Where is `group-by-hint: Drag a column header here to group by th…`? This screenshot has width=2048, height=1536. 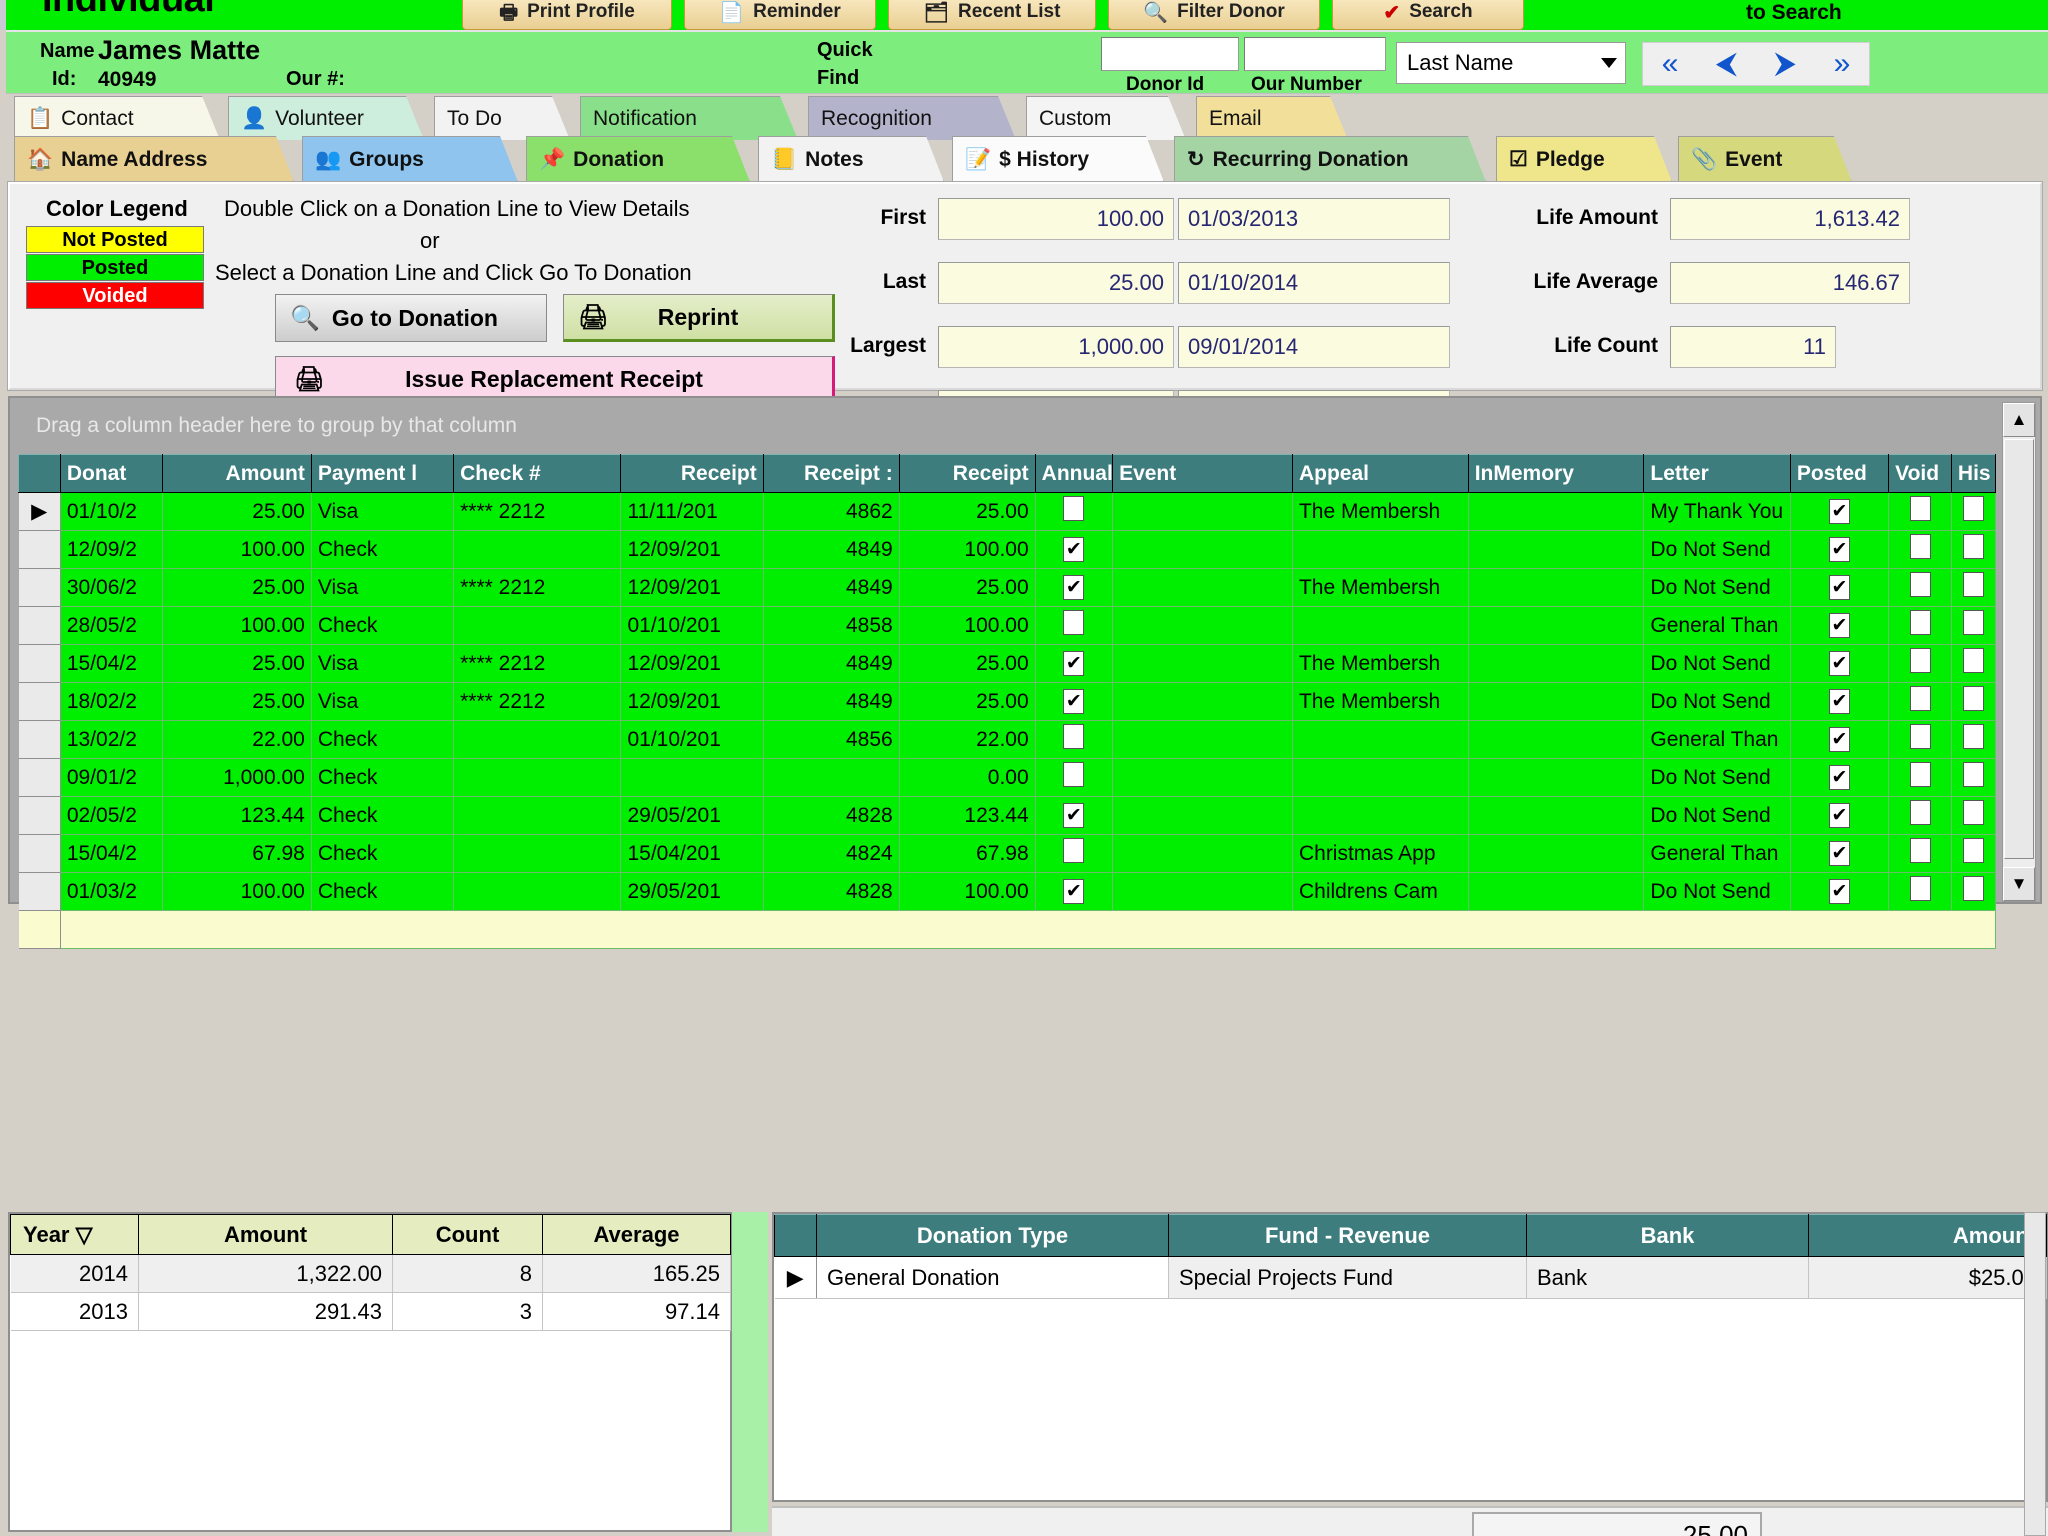 group-by-hint: Drag a column header here to group by th… is located at coordinates (276, 426).